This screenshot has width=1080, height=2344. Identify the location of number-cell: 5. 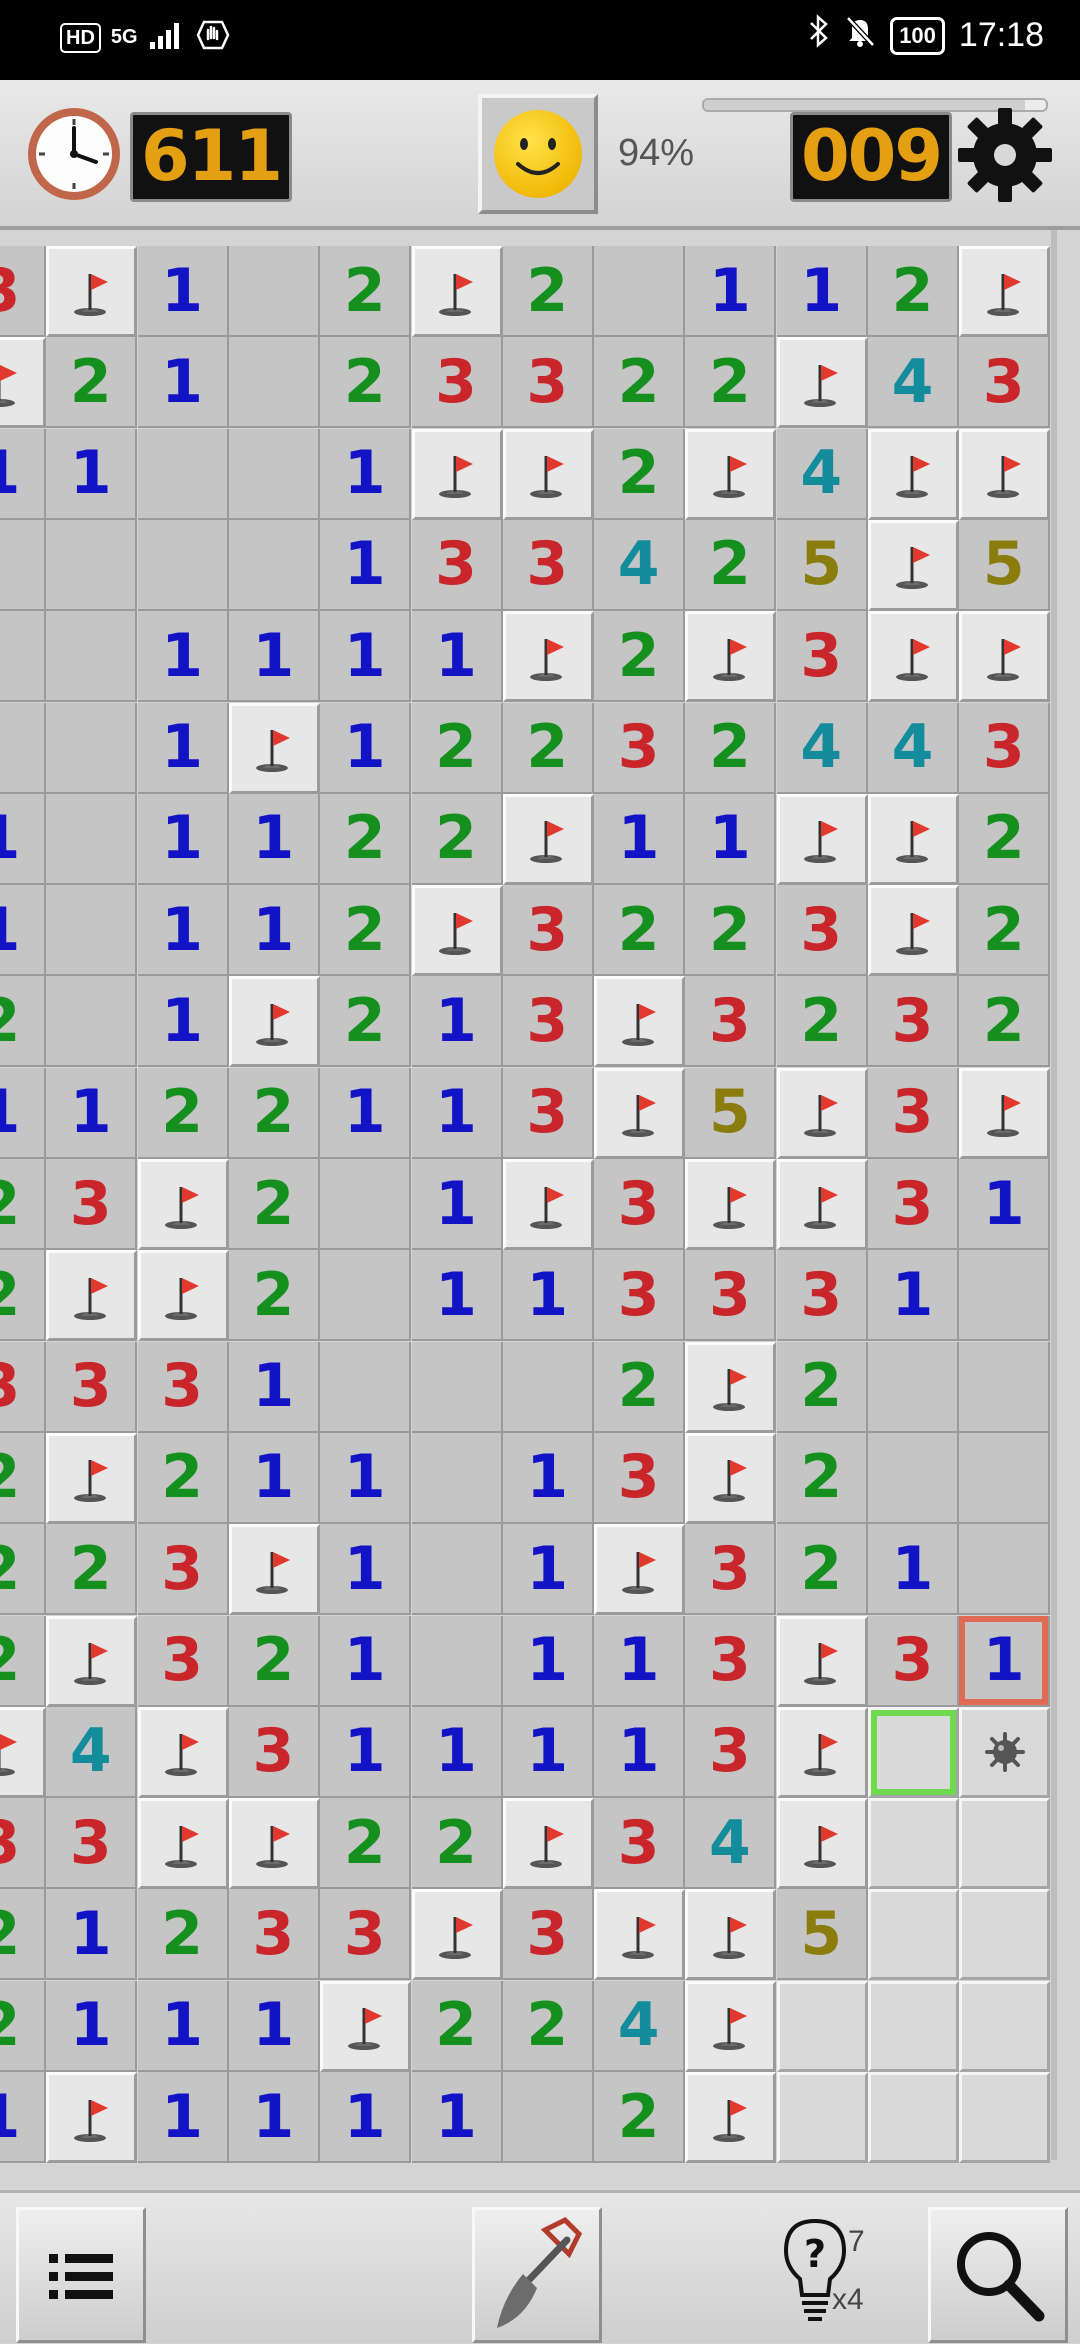
(1005, 565).